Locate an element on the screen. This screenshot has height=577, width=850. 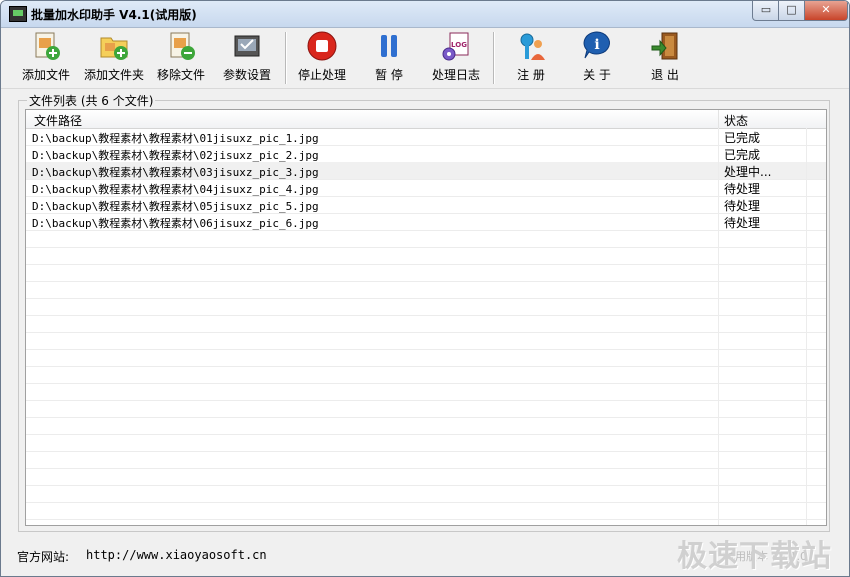
file-path-cell: D:\backup\教程素材\教程素材\01jisuxz_pic_1.jpg is located at coordinates (175, 138).